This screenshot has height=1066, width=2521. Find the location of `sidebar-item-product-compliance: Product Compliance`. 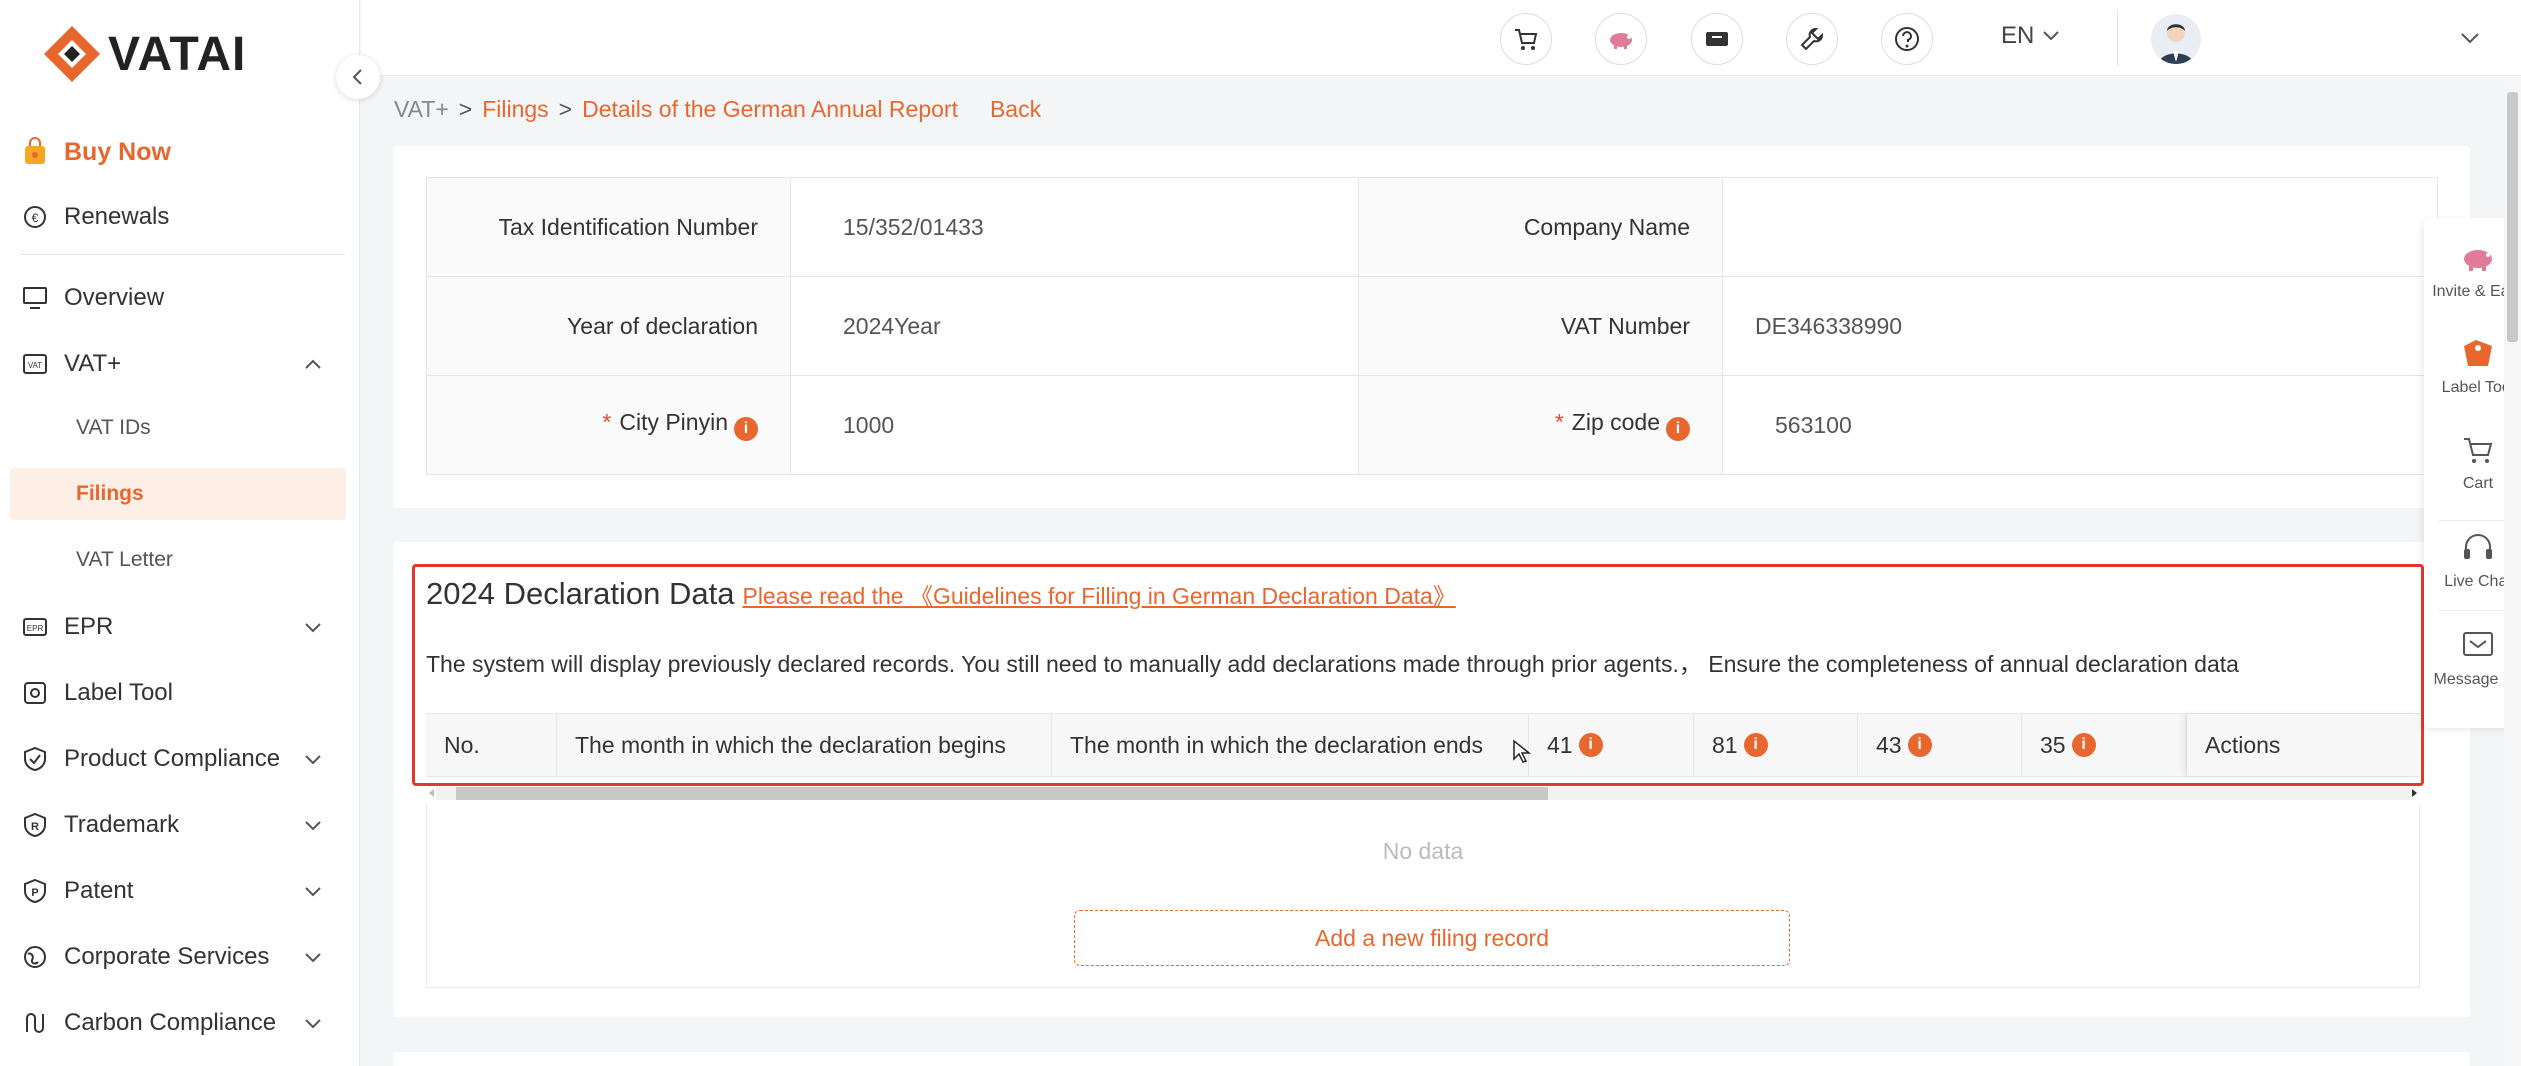

sidebar-item-product-compliance: Product Compliance is located at coordinates (182, 759).